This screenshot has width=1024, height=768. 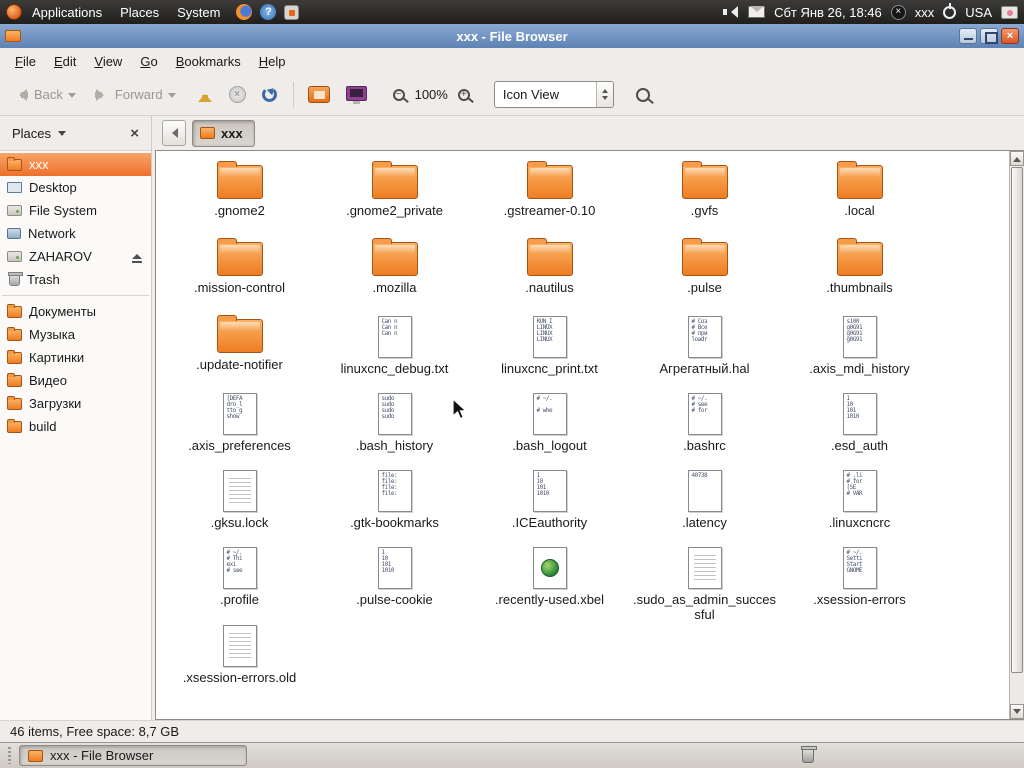 I want to click on sidebar-item-Desktop: Desktop, so click(x=75, y=187).